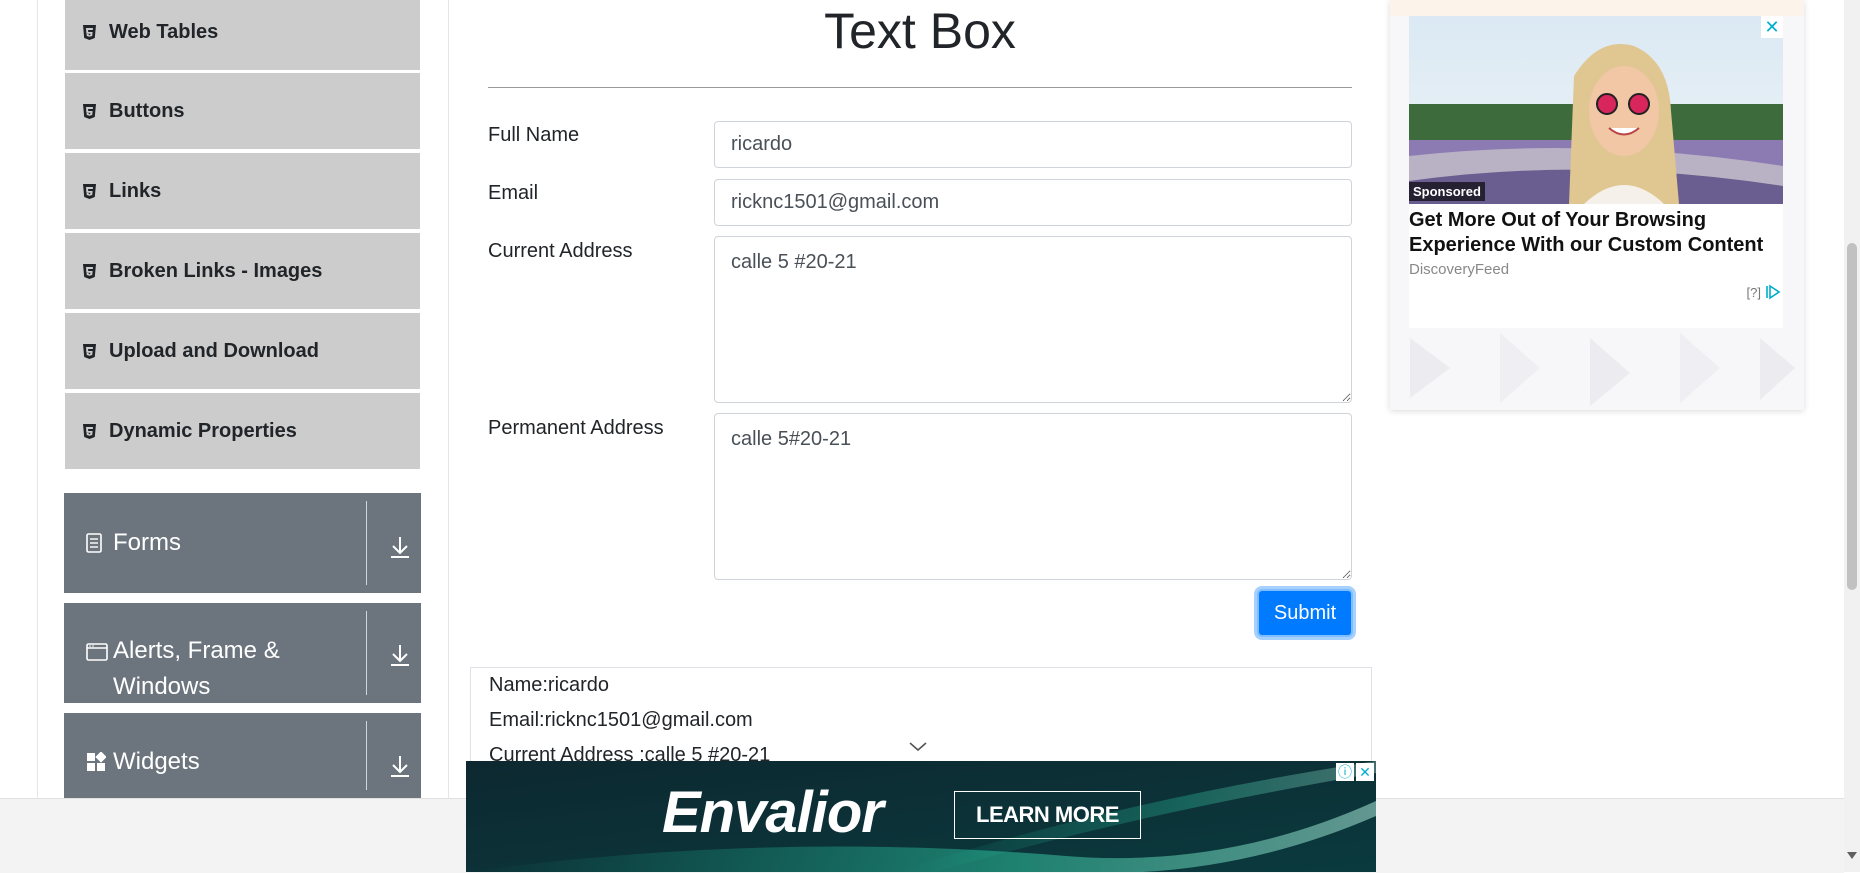 This screenshot has width=1860, height=873. What do you see at coordinates (1447, 191) in the screenshot?
I see `sponsored-label: Sponsored` at bounding box center [1447, 191].